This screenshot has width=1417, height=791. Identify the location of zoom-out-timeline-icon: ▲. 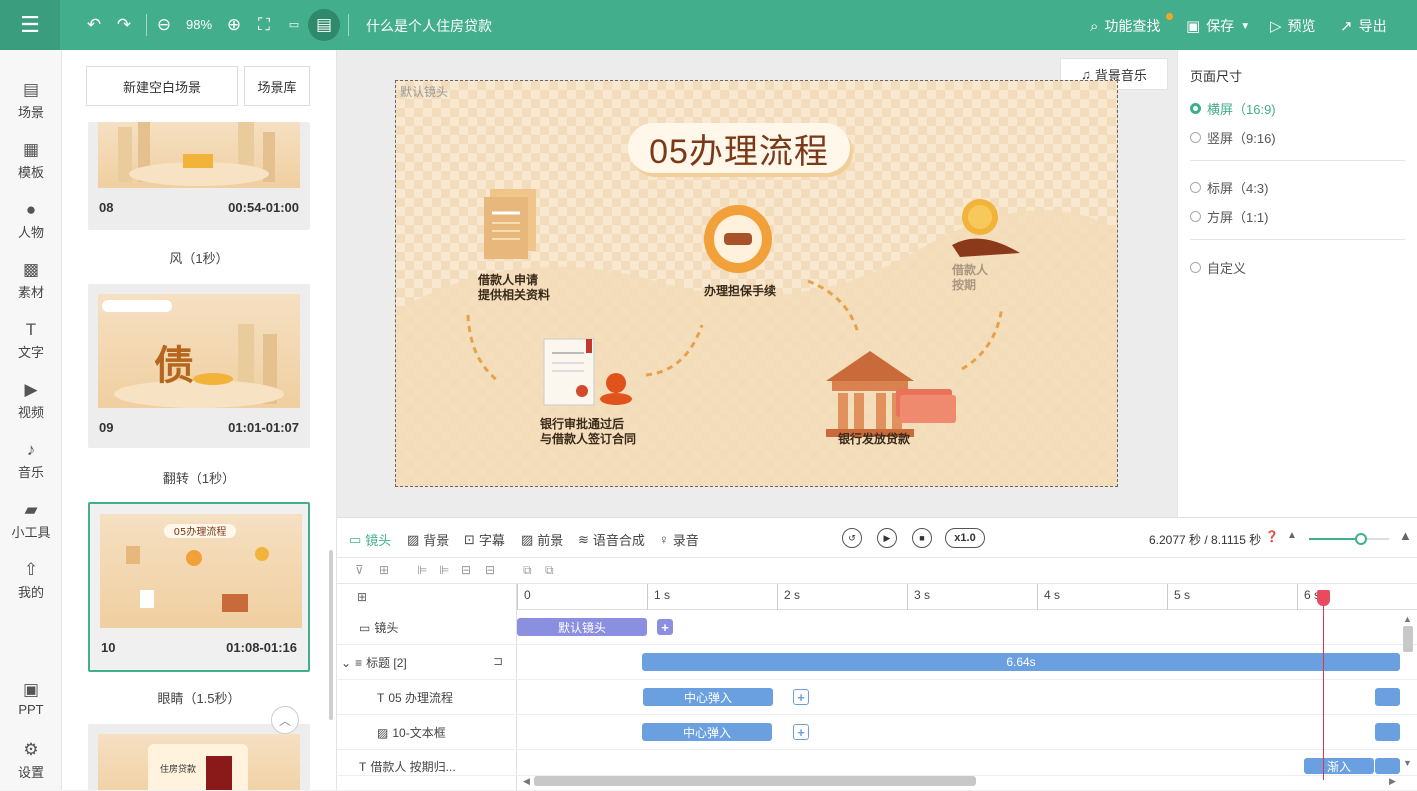
(1292, 535).